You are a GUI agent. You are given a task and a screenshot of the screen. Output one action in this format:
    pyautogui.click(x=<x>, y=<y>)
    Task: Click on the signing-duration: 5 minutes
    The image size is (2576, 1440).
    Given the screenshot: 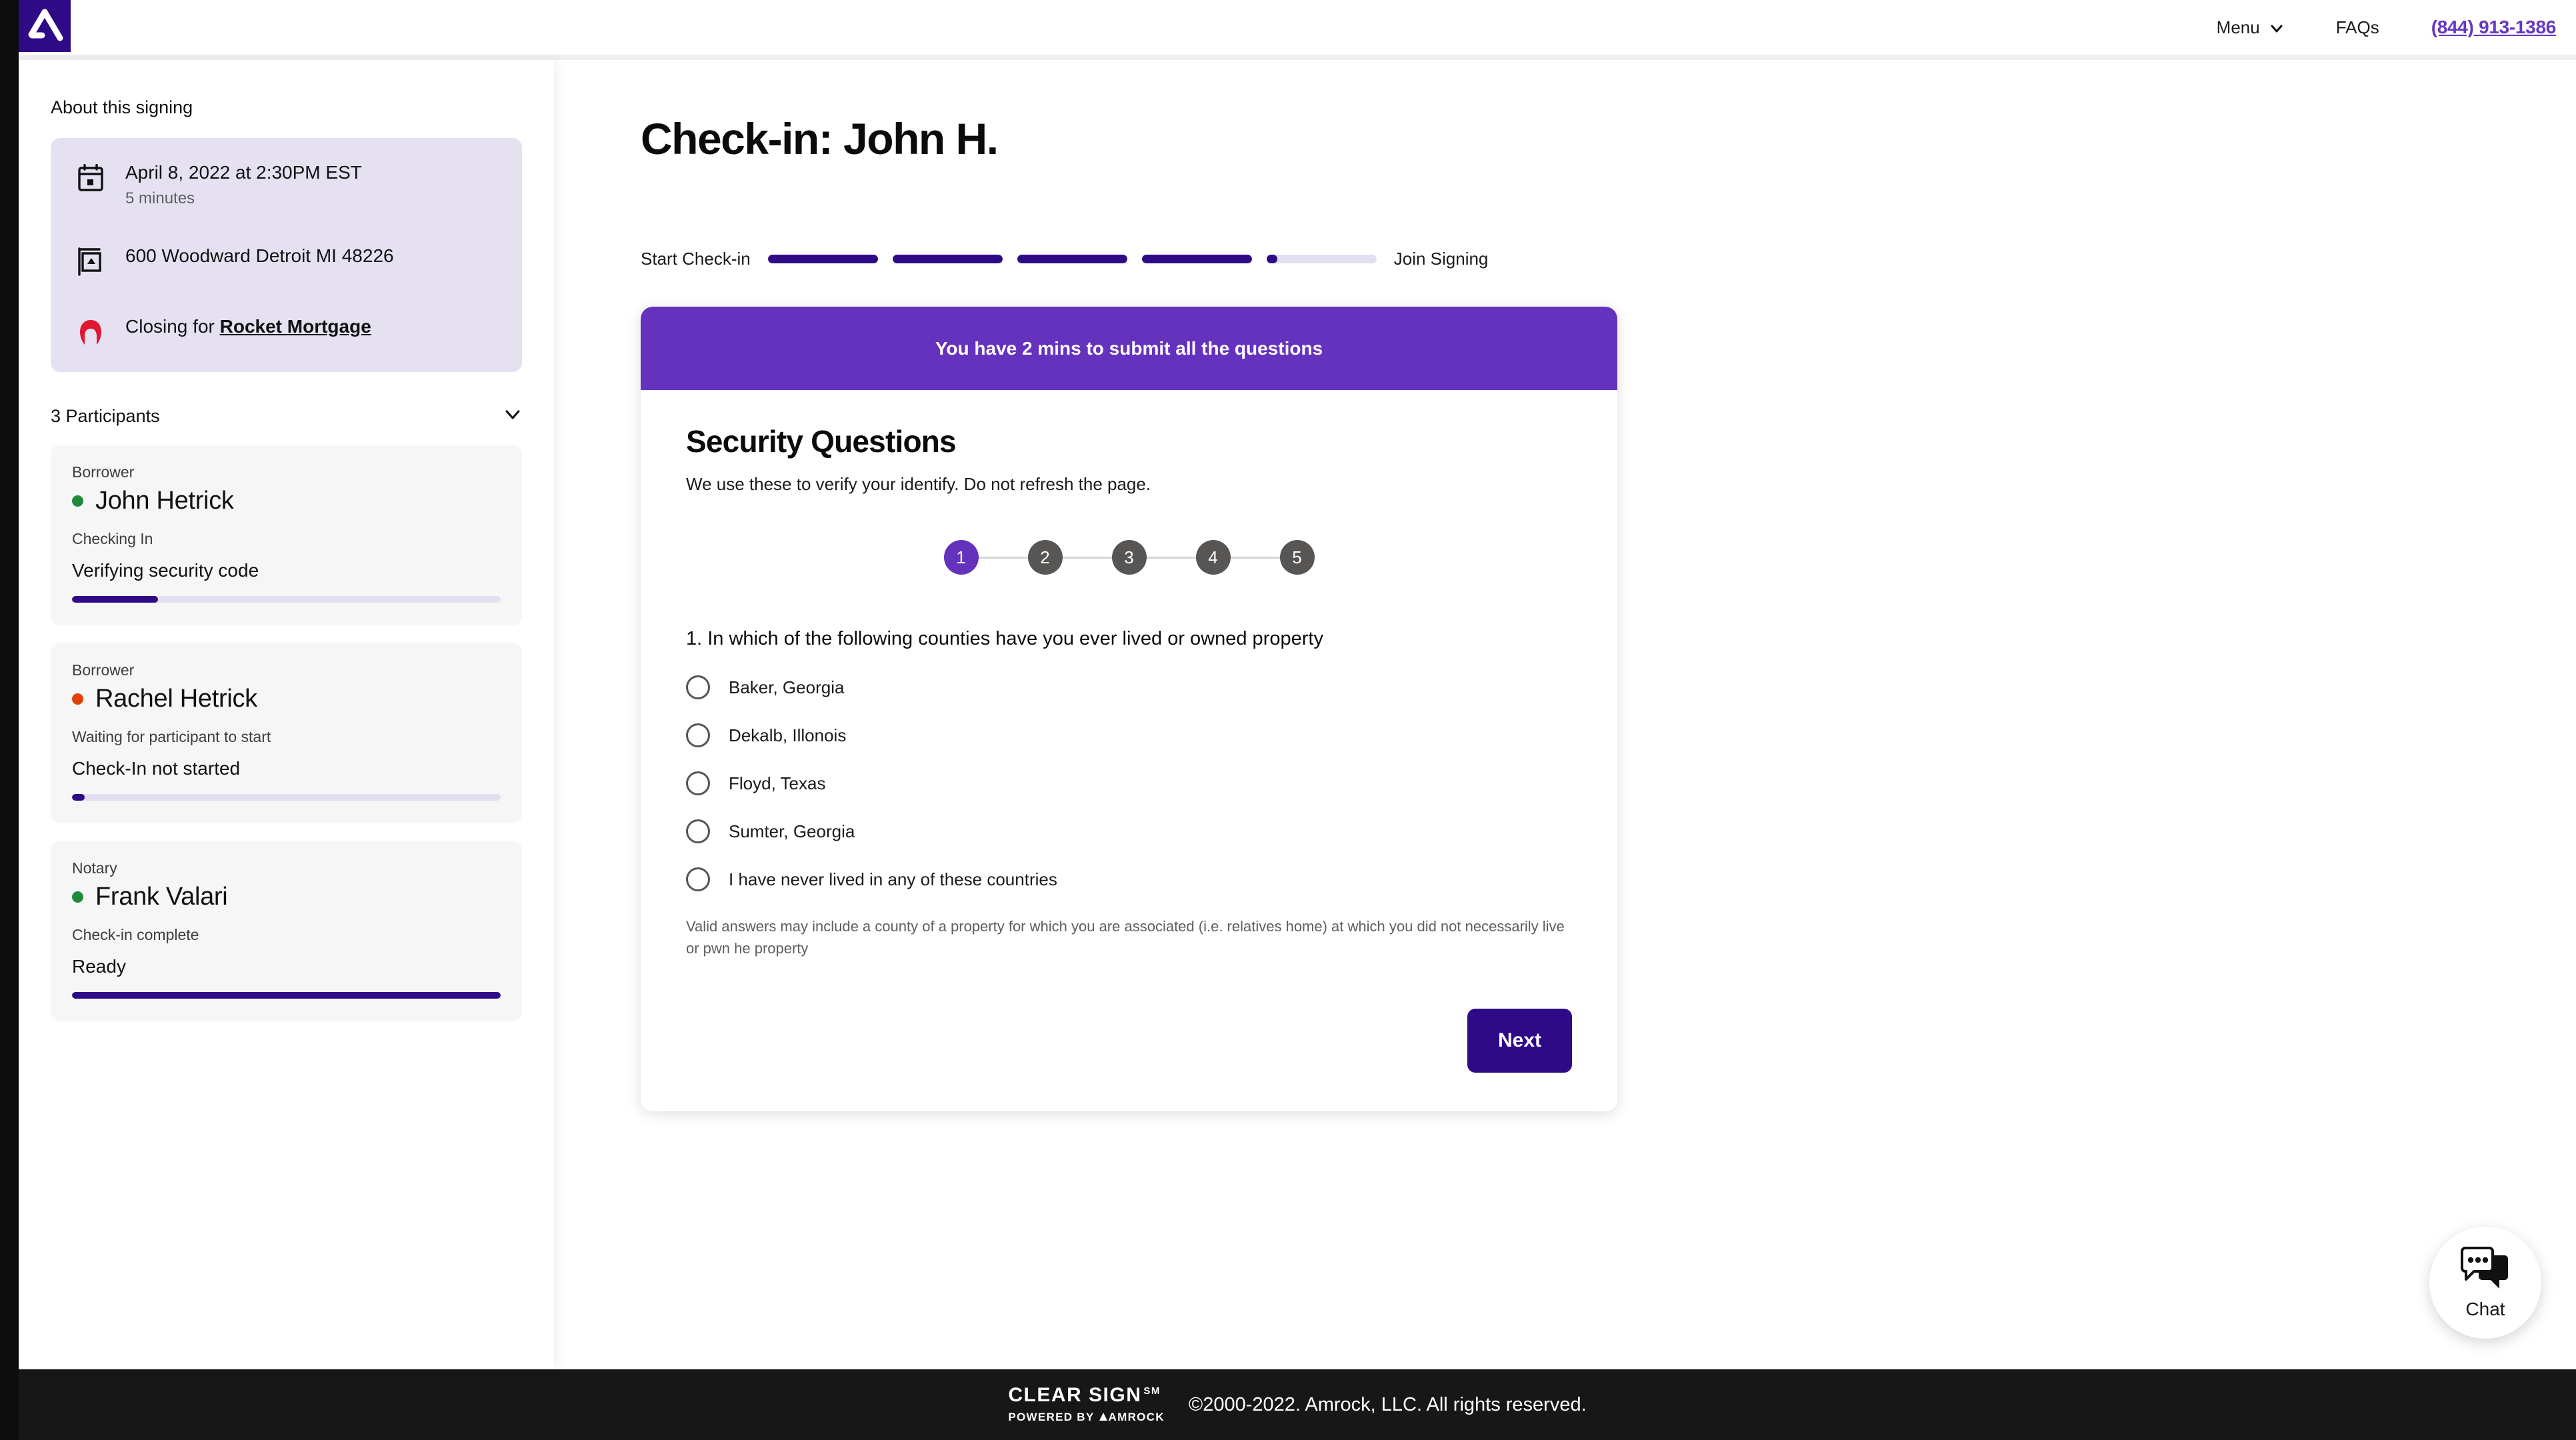 What is the action you would take?
    pyautogui.click(x=160, y=198)
    